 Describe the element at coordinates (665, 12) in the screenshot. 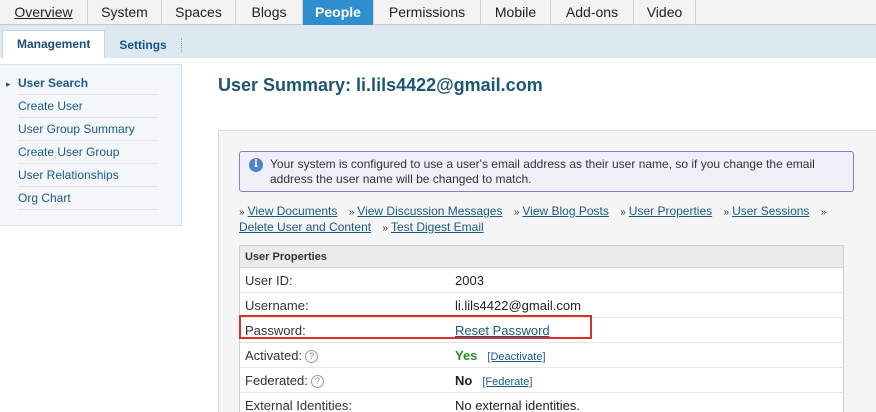

I see `tab-video: Video` at that location.